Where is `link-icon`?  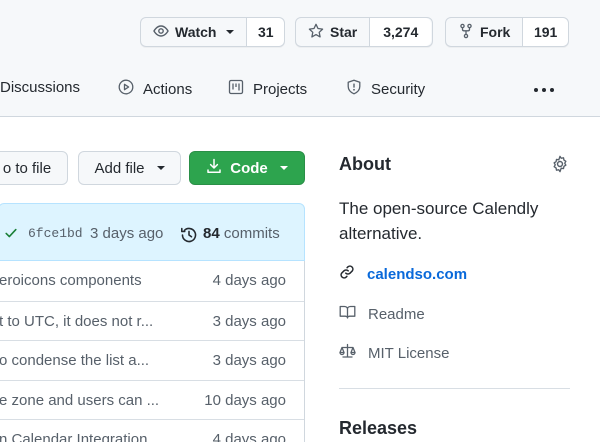
link-icon is located at coordinates (347, 274).